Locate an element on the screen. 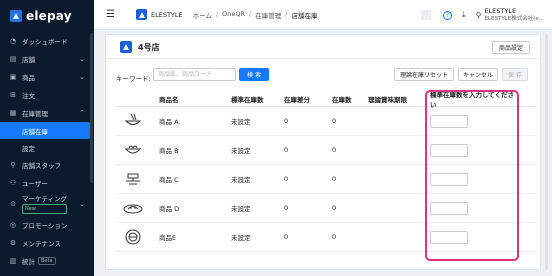 The image size is (552, 276). dish-icon is located at coordinates (133, 208).